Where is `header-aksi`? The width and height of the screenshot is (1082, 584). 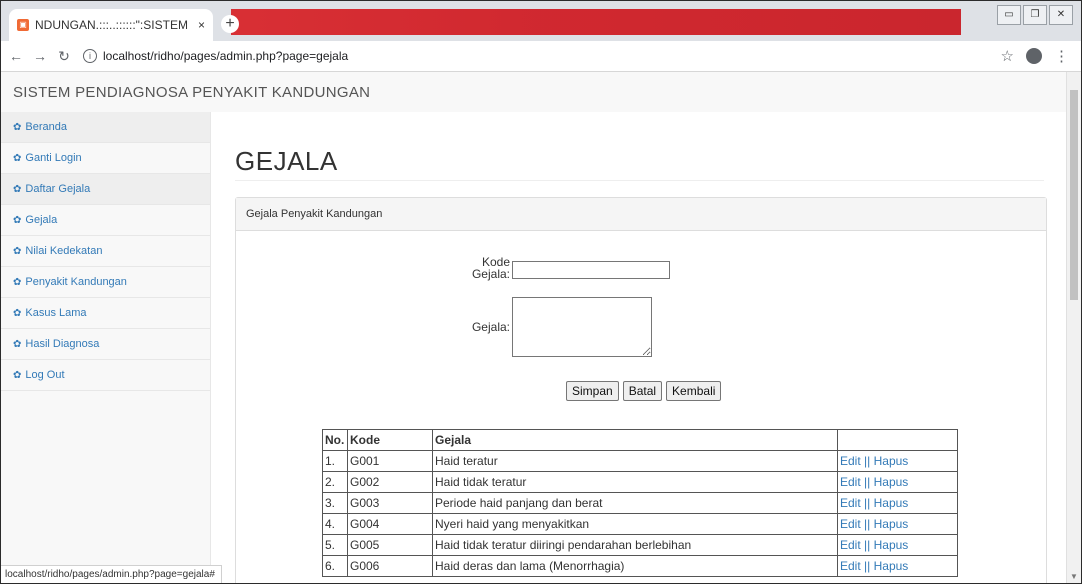 header-aksi is located at coordinates (897, 440).